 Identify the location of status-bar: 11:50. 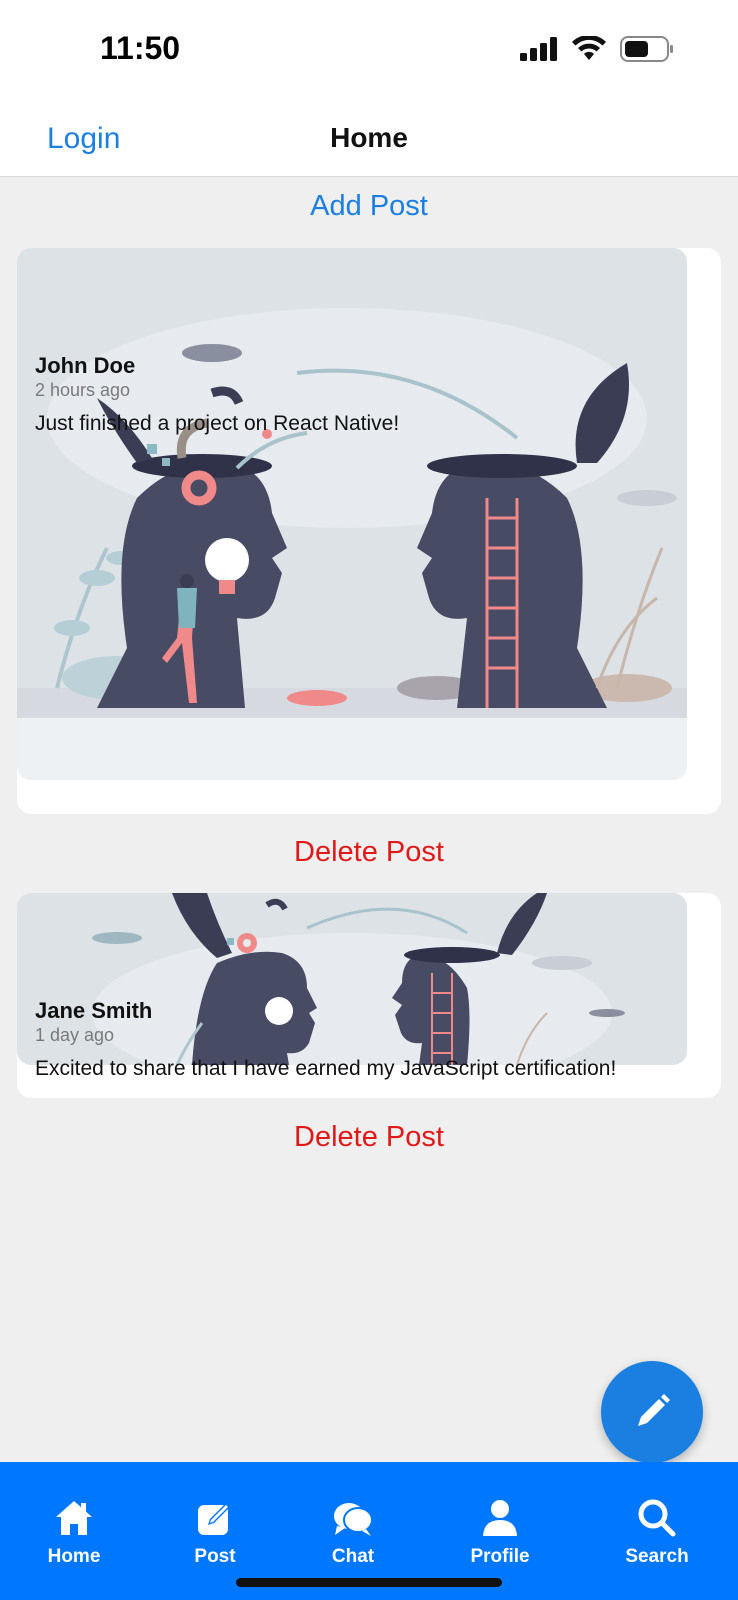
(369, 50).